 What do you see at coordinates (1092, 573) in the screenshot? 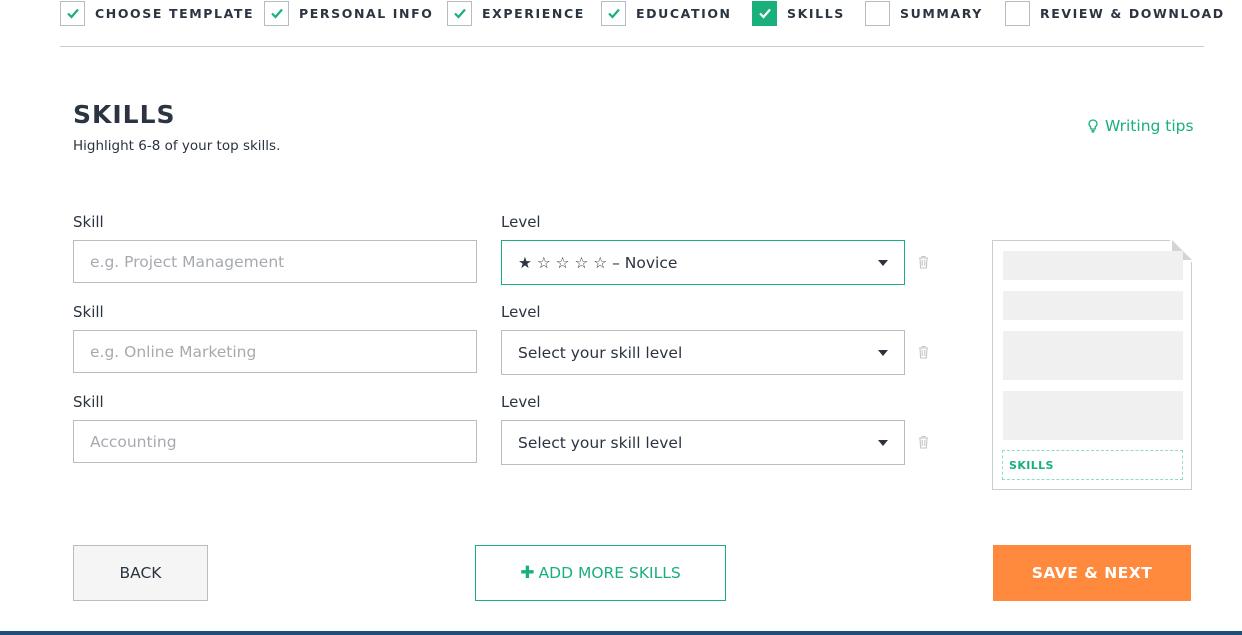
I see `save-next-button: SAVE & NEXT` at bounding box center [1092, 573].